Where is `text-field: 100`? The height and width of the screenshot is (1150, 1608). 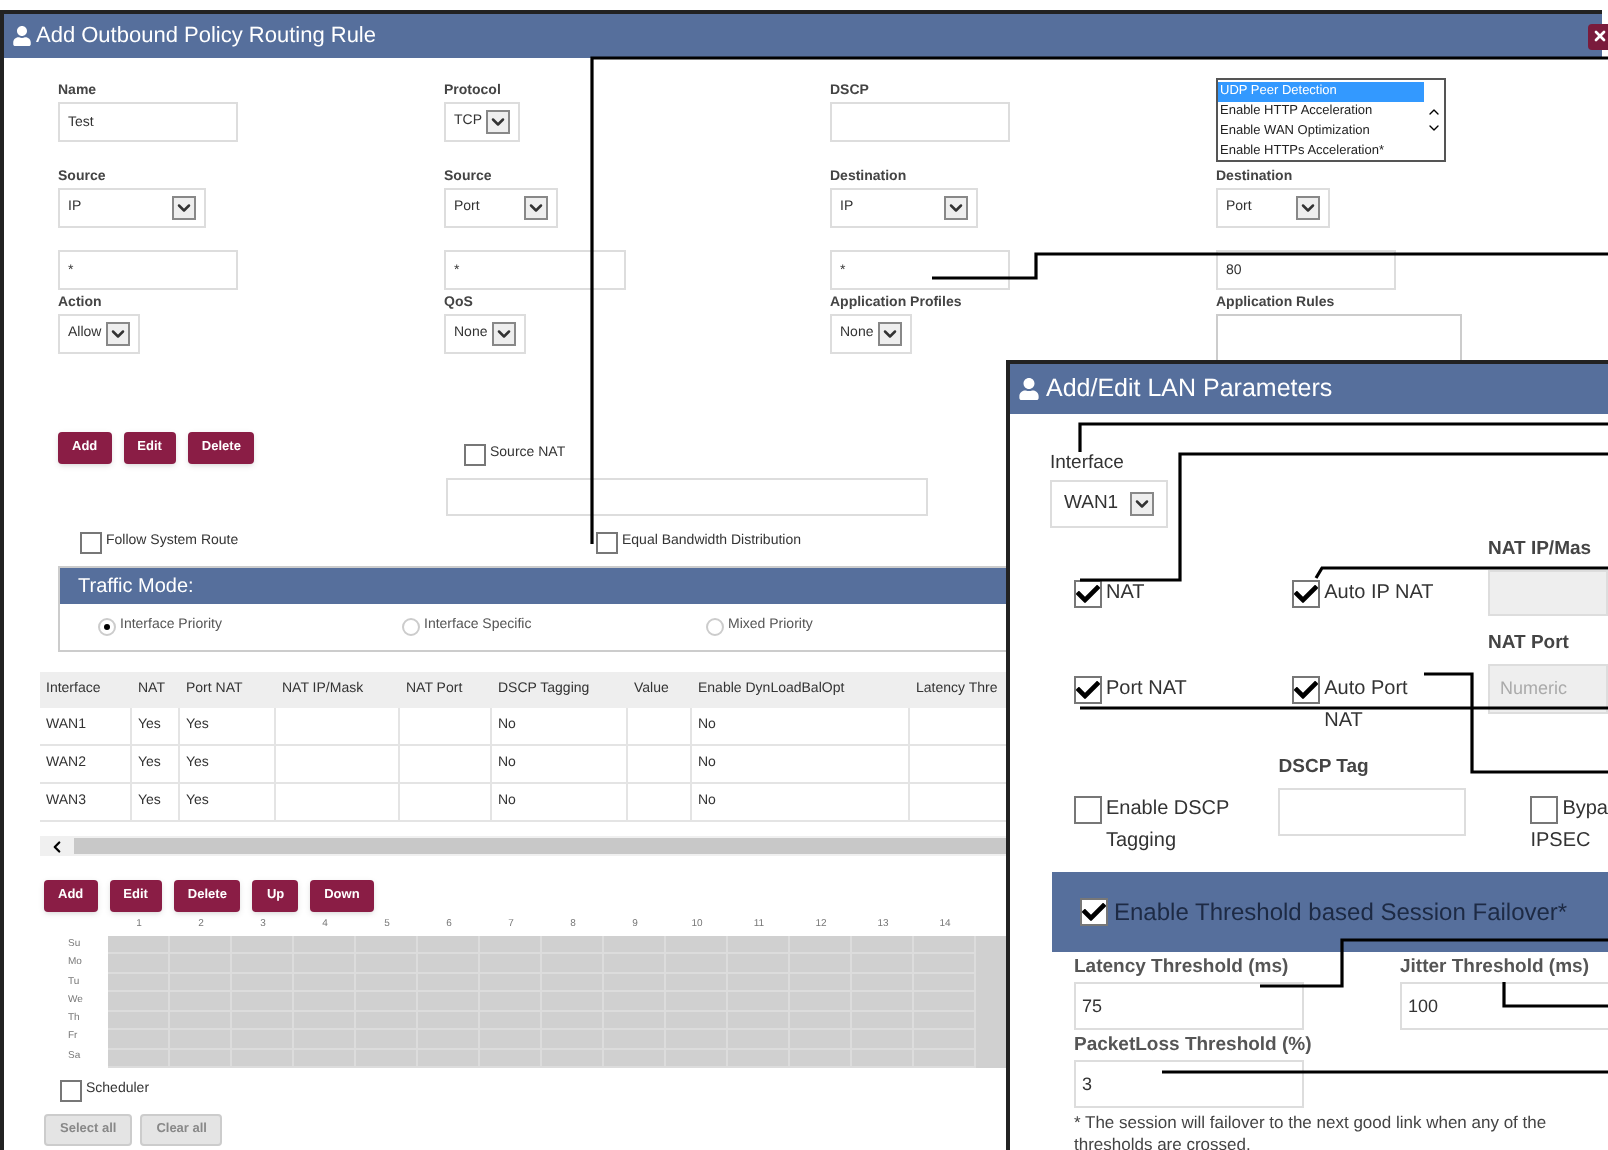
text-field: 100 is located at coordinates (1504, 1006).